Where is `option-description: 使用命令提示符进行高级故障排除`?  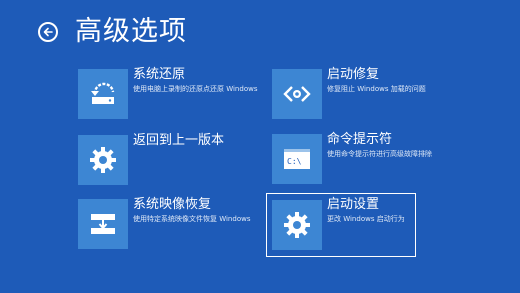 option-description: 使用命令提示符进行高级故障排除 is located at coordinates (379, 154).